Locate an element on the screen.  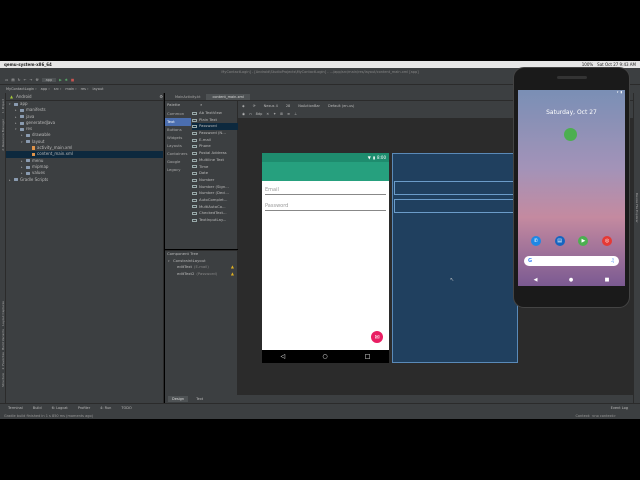
bottom-tool-button: Terminal is located at coordinates (15, 408).